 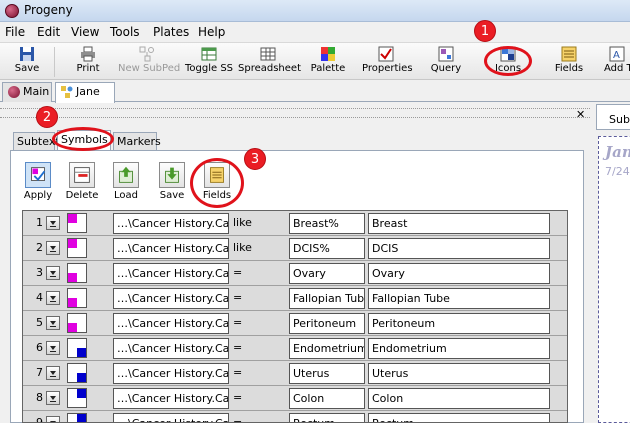 What do you see at coordinates (327, 373) in the screenshot?
I see `value-cell: Uterus` at bounding box center [327, 373].